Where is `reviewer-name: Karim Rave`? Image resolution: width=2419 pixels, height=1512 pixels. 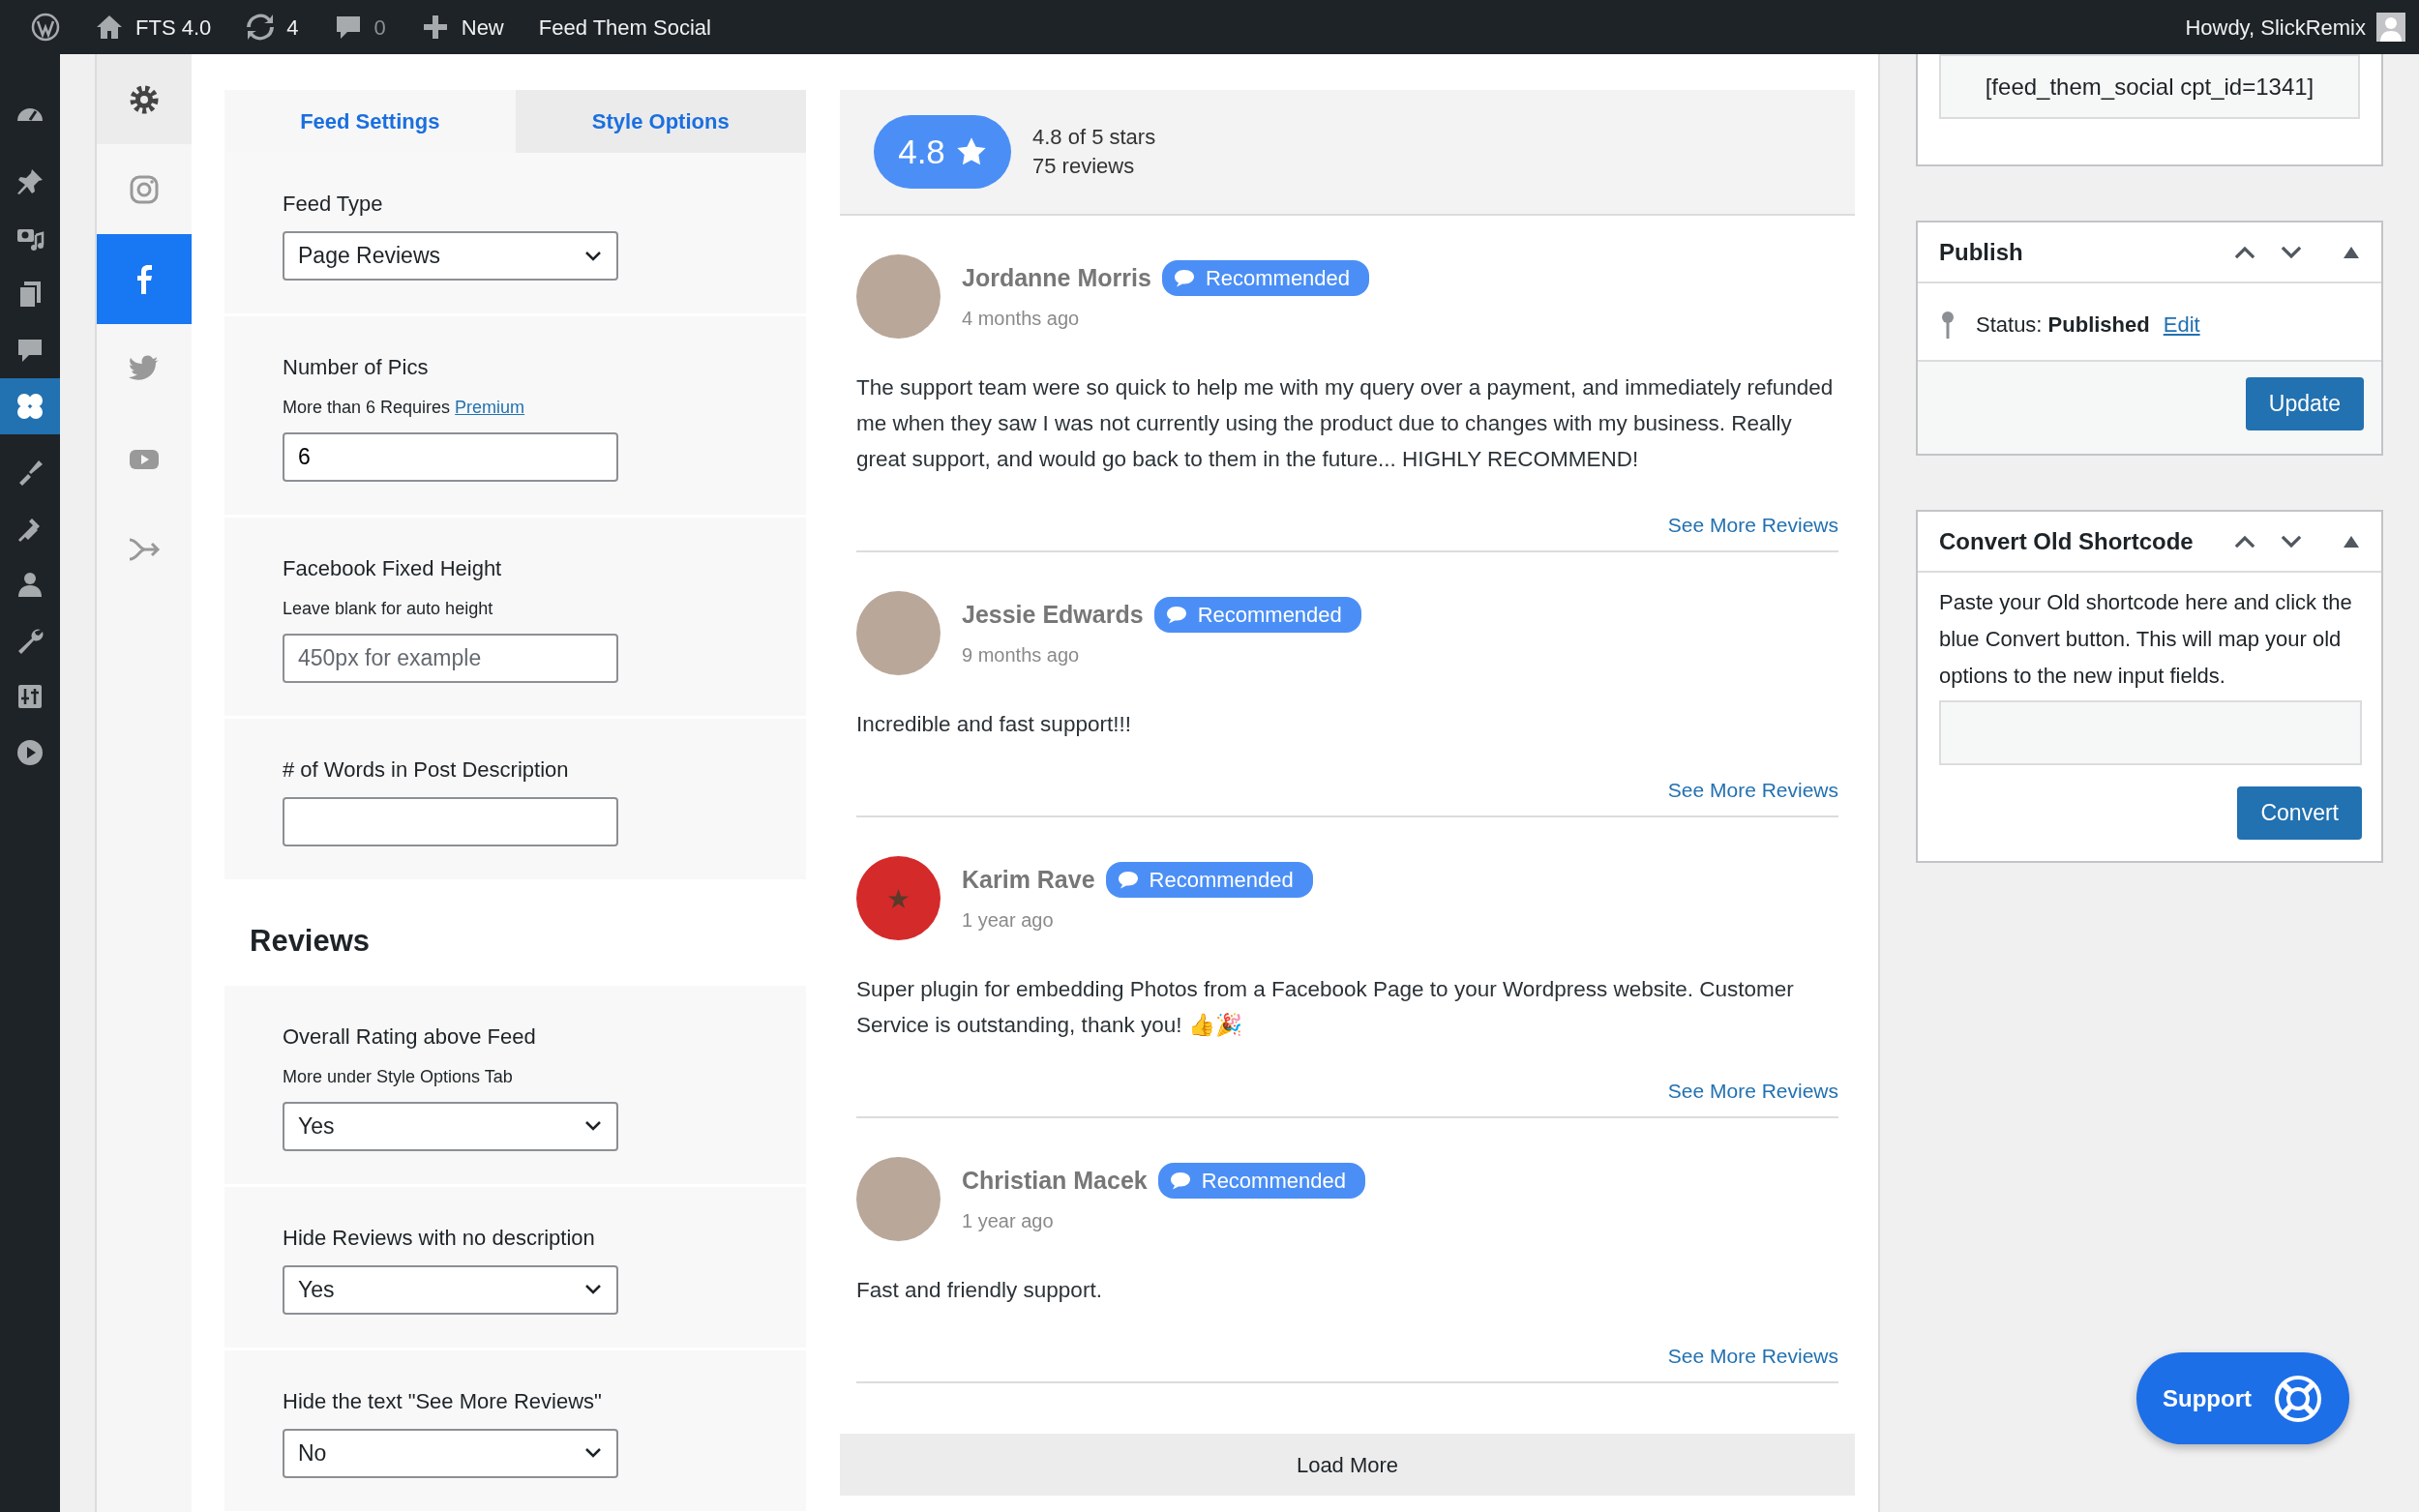 reviewer-name: Karim Rave is located at coordinates (1029, 880).